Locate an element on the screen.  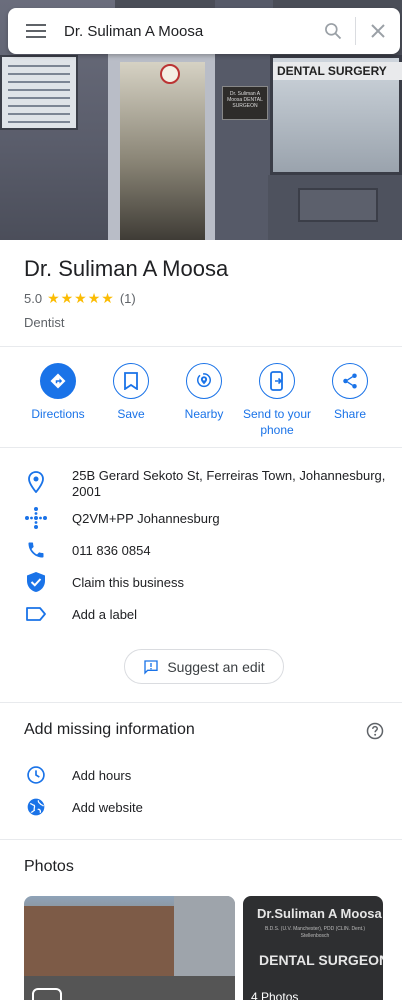
missing-info-heading: Add missing information is located at coordinates (109, 729).